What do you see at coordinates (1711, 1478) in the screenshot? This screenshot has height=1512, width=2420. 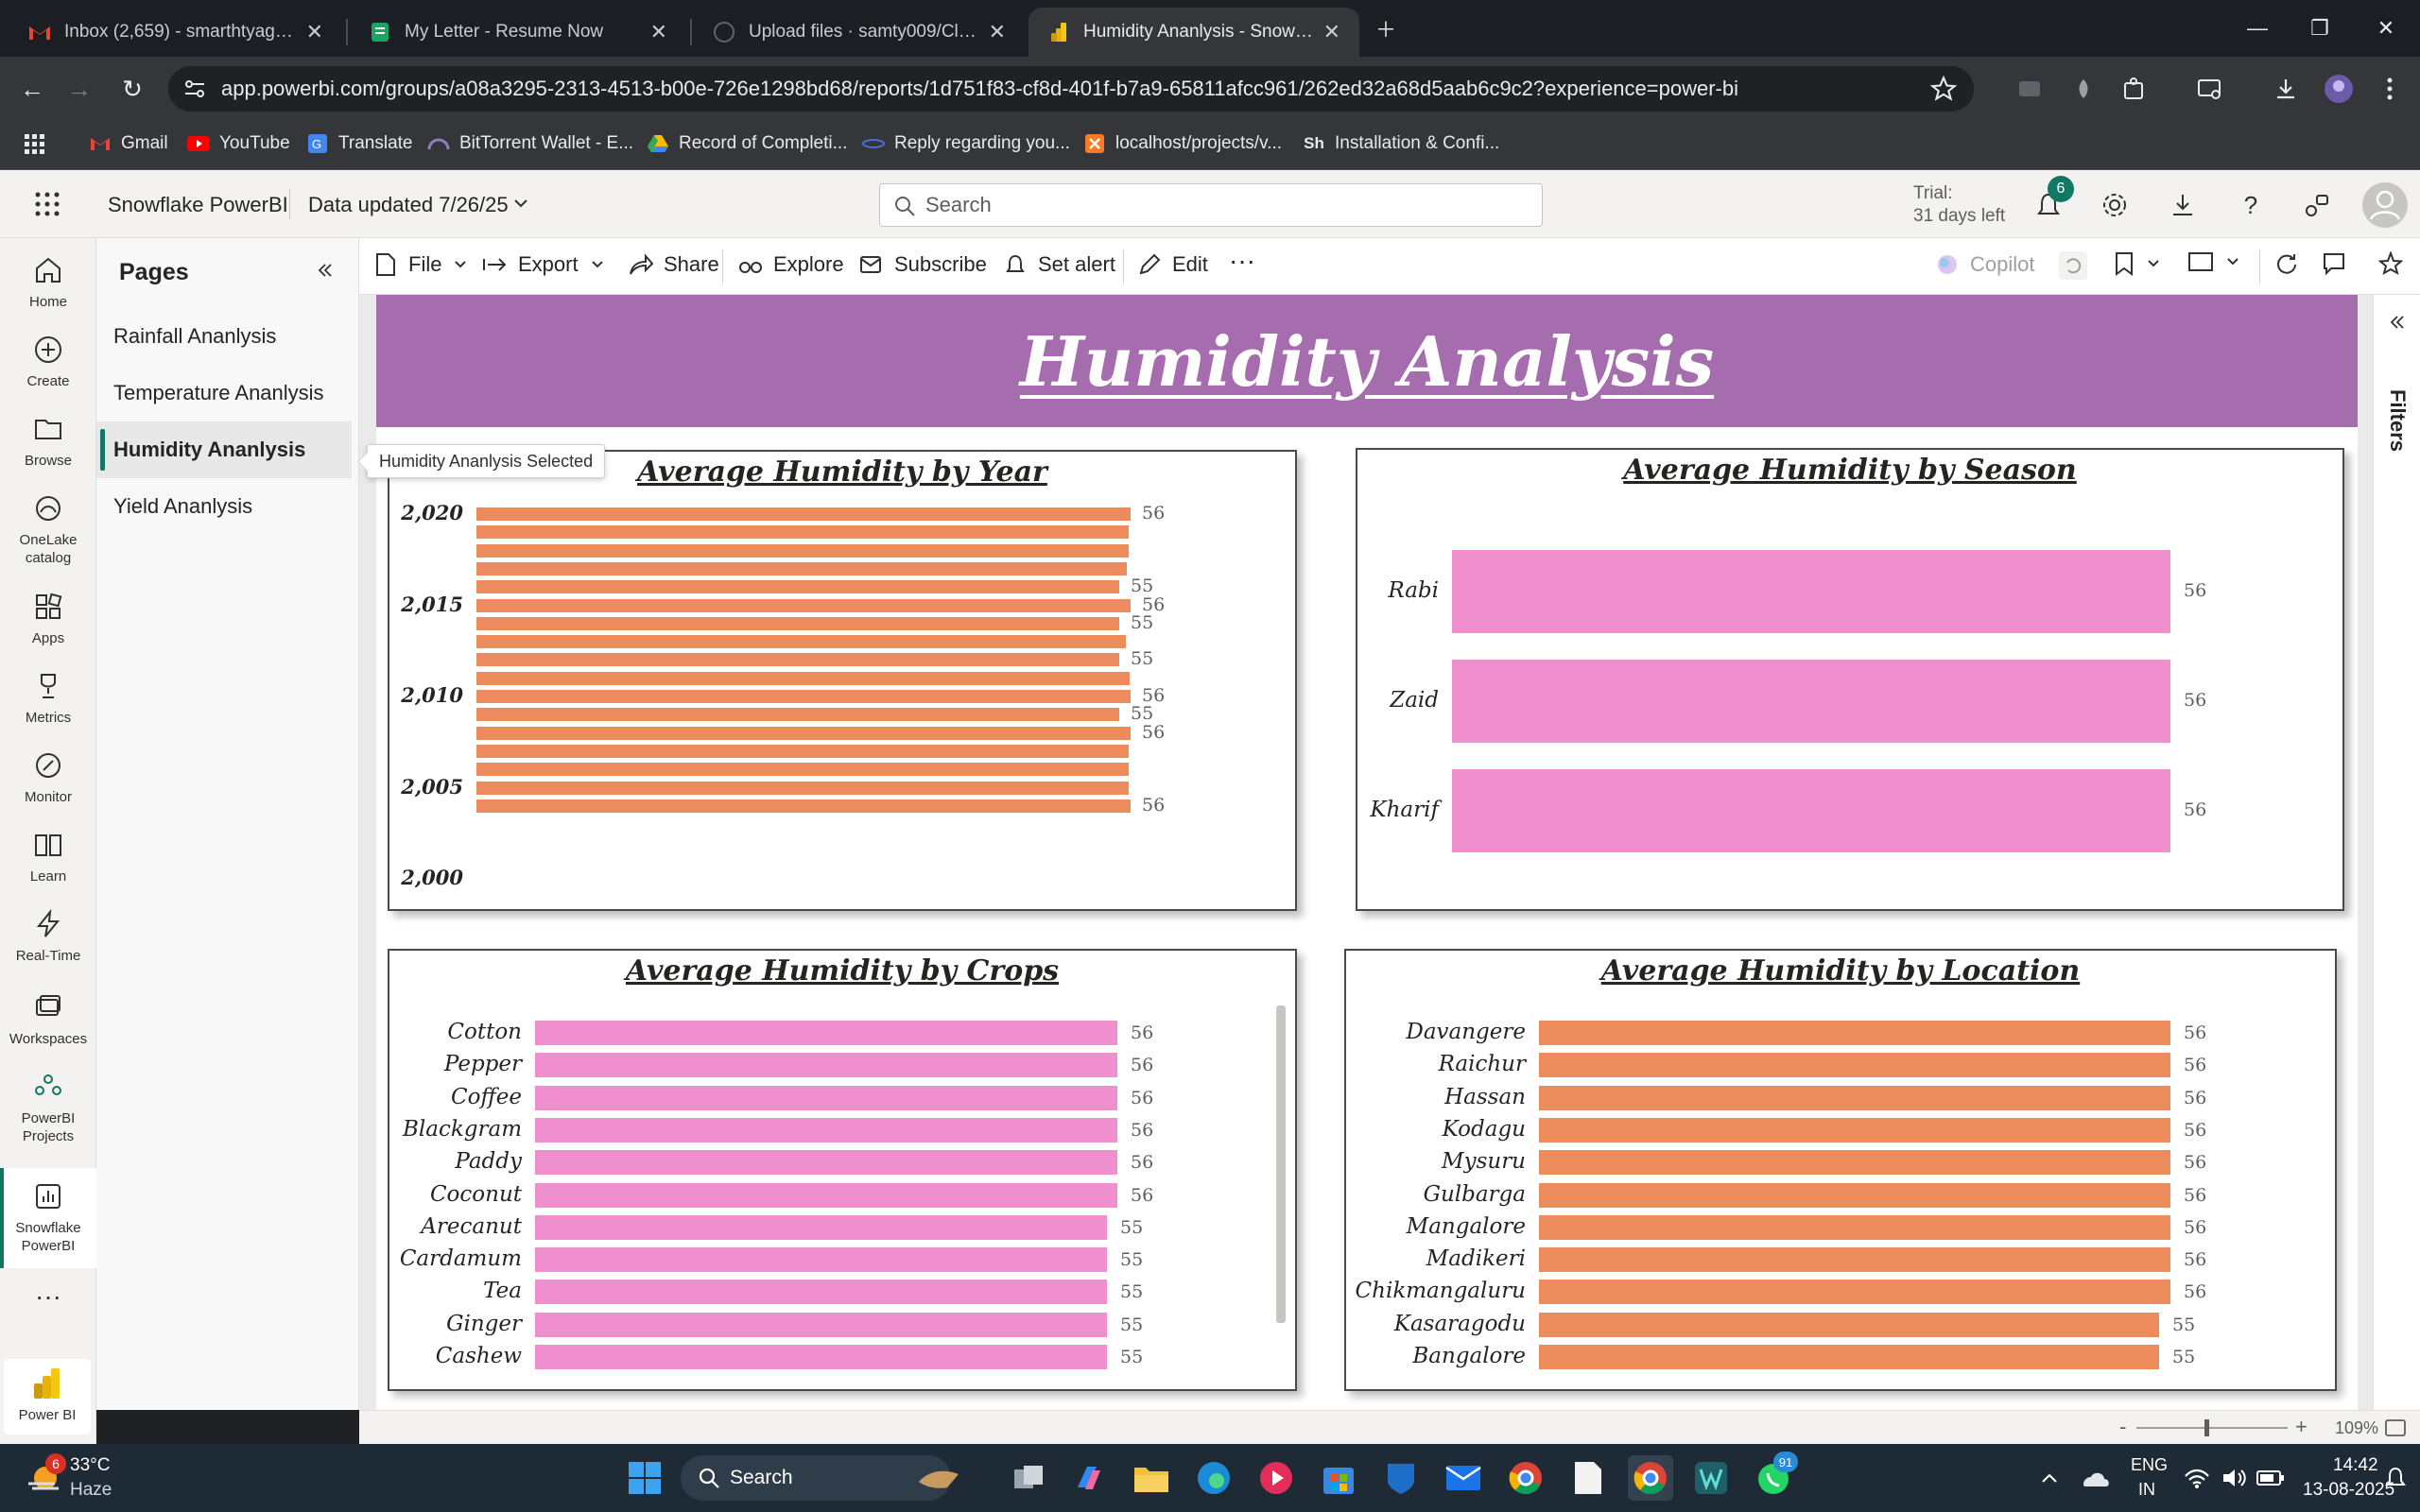 I see `app-icon` at bounding box center [1711, 1478].